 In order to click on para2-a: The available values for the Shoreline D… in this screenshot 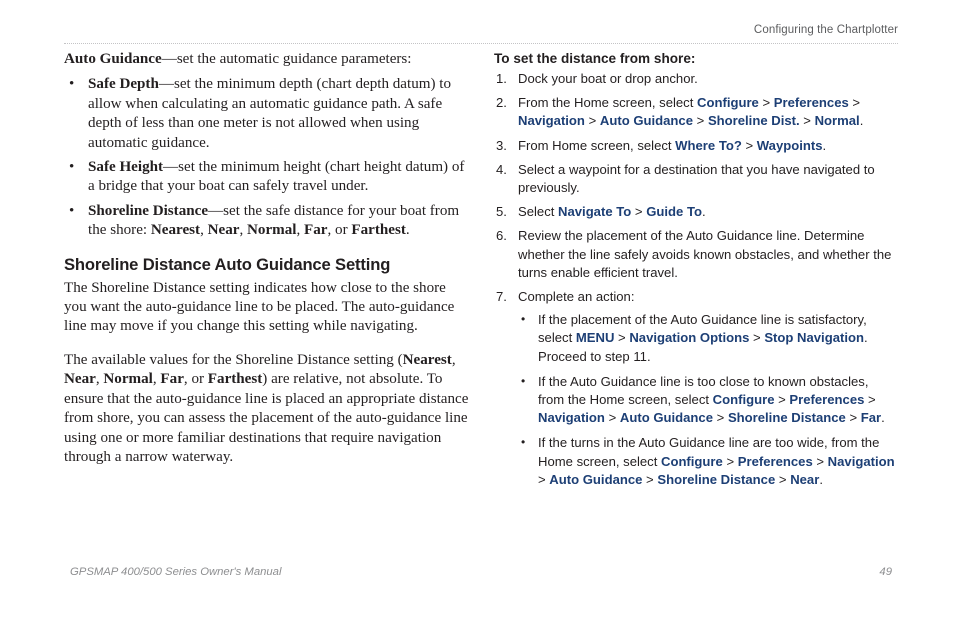, I will do `click(233, 359)`.